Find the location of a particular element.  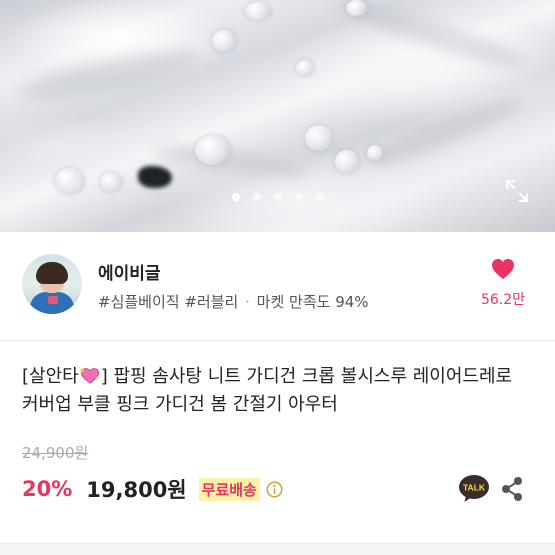

original-price: 24,900원 is located at coordinates (55, 453).